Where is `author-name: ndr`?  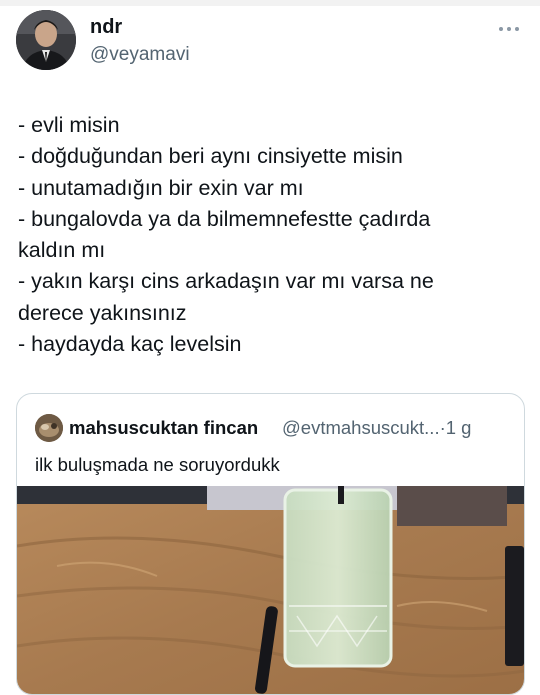
author-name: ndr is located at coordinates (106, 27).